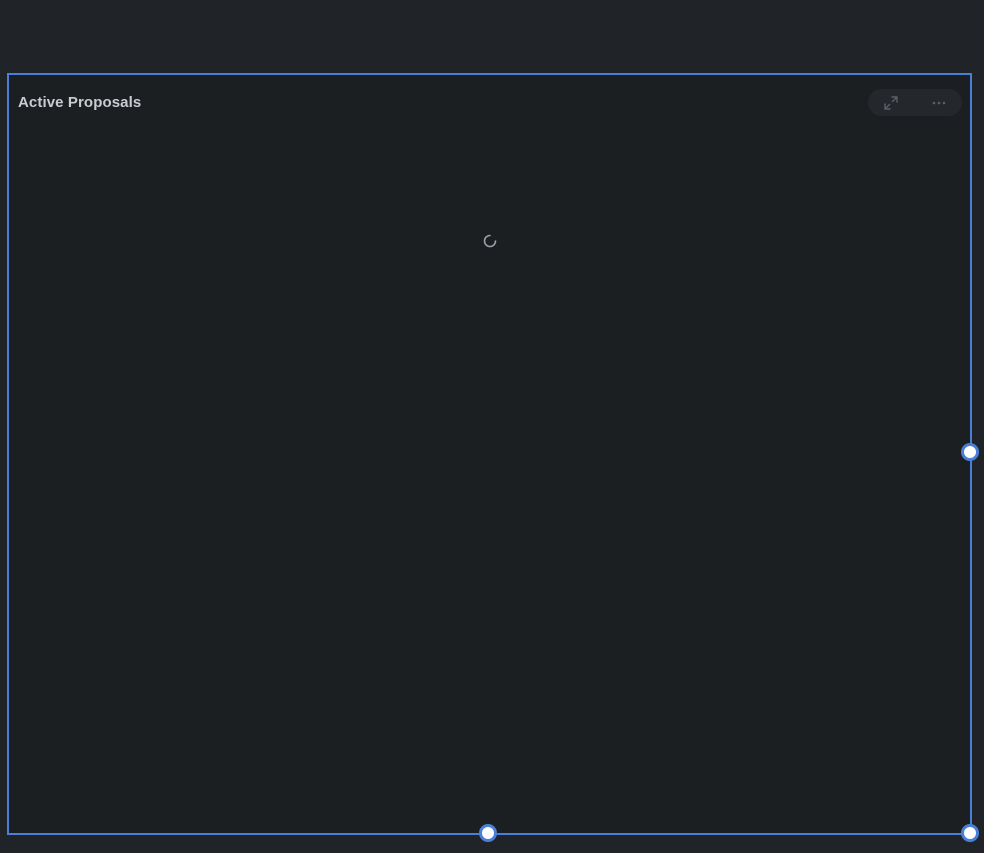  I want to click on loading-spinner-icon, so click(490, 241).